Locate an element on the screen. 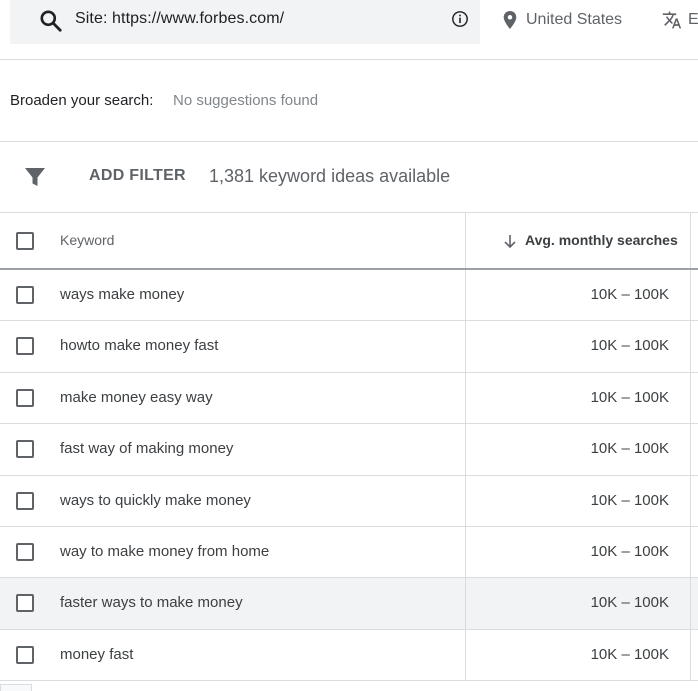 This screenshot has height=691, width=698. table-row: make money easy way 10K – 100K is located at coordinates (349, 398).